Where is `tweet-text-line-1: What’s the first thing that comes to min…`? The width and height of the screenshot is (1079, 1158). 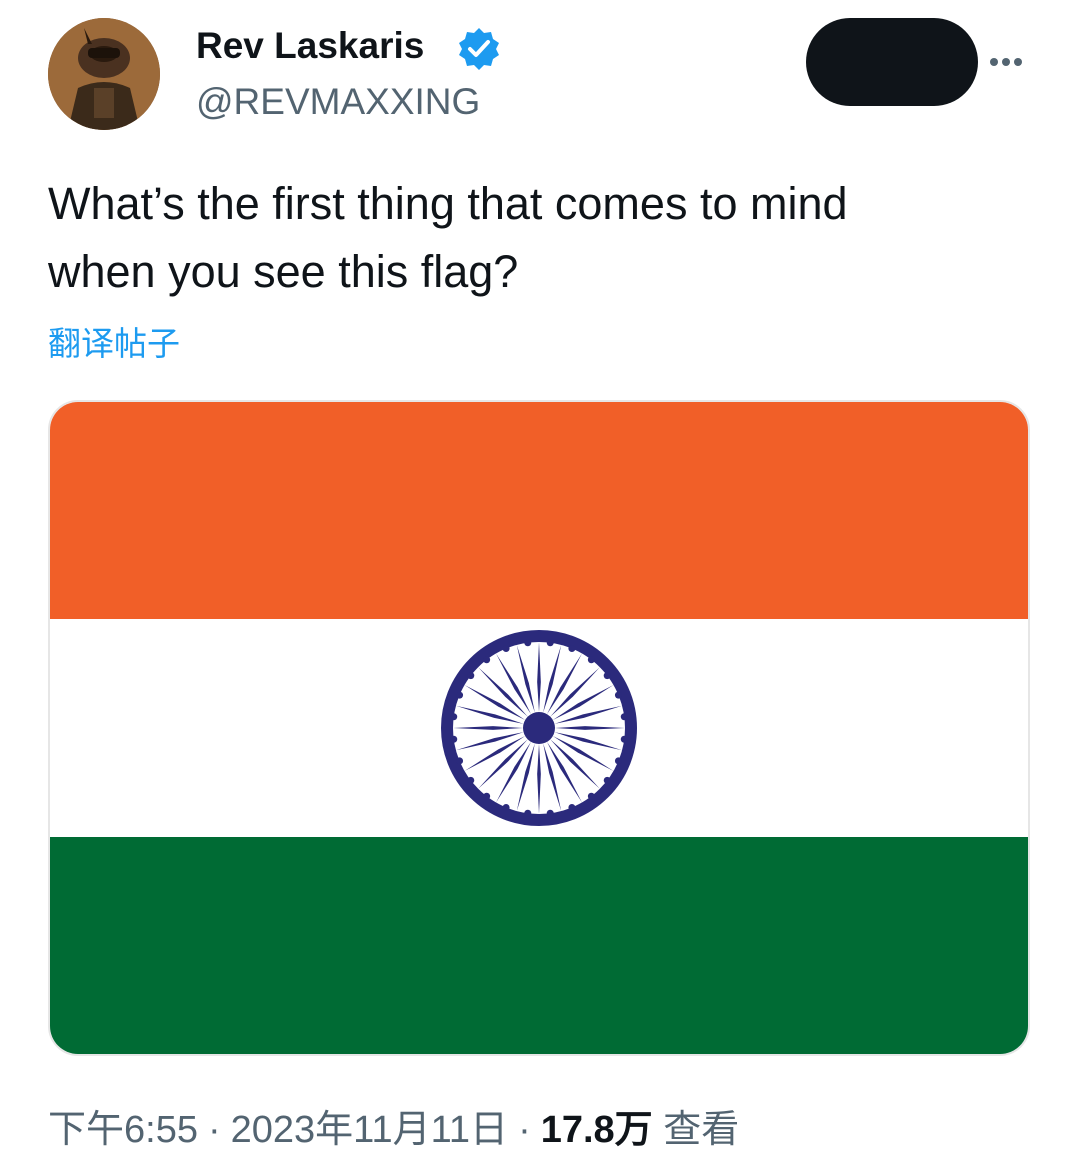
tweet-text-line-1: What’s the first thing that comes to min… is located at coordinates (448, 203).